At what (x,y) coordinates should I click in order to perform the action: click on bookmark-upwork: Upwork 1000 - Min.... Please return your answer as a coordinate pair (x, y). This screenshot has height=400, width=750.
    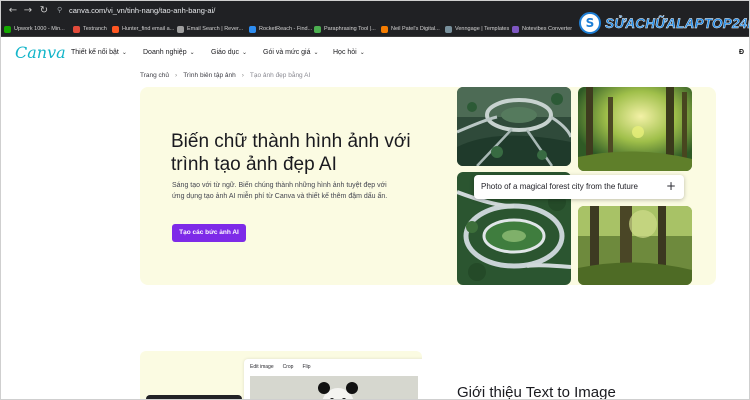
    Looking at the image, I should click on (34, 29).